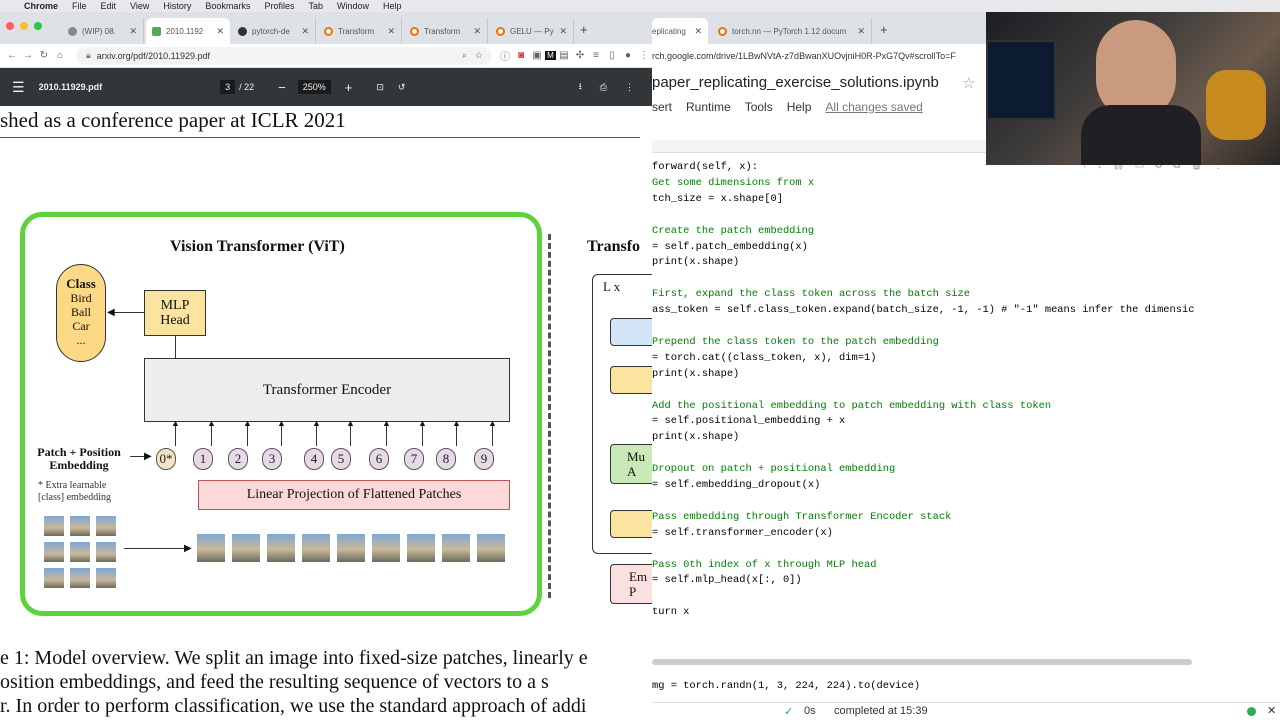 The image size is (1280, 720). I want to click on menubar-item-tab: Tab, so click(315, 6).